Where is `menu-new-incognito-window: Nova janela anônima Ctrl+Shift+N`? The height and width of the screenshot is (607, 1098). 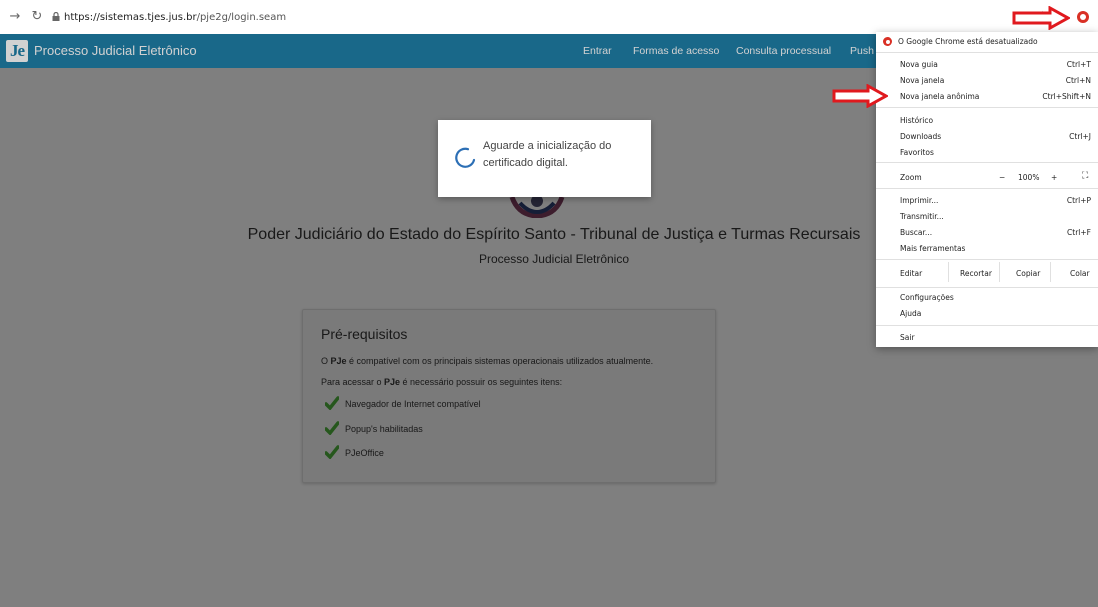
menu-new-incognito-window: Nova janela anônima Ctrl+Shift+N is located at coordinates (987, 96).